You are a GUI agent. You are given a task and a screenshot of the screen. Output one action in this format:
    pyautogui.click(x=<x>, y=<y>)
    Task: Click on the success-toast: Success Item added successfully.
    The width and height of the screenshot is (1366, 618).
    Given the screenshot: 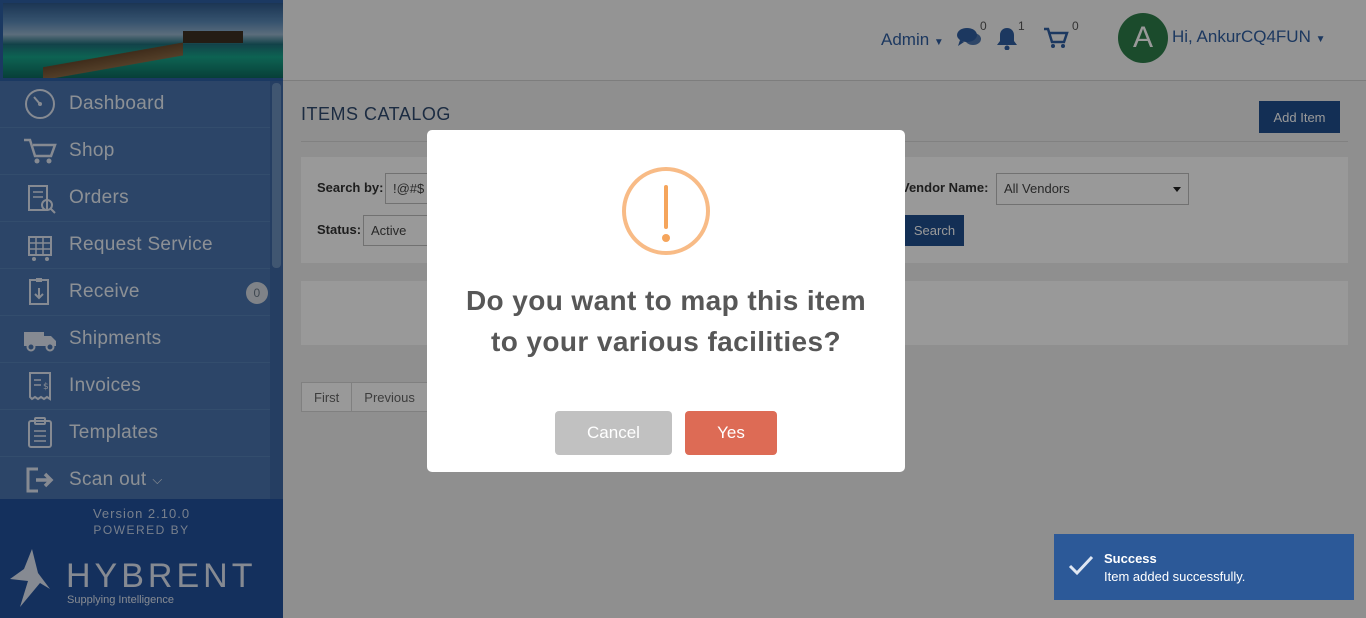 What is the action you would take?
    pyautogui.click(x=1204, y=567)
    